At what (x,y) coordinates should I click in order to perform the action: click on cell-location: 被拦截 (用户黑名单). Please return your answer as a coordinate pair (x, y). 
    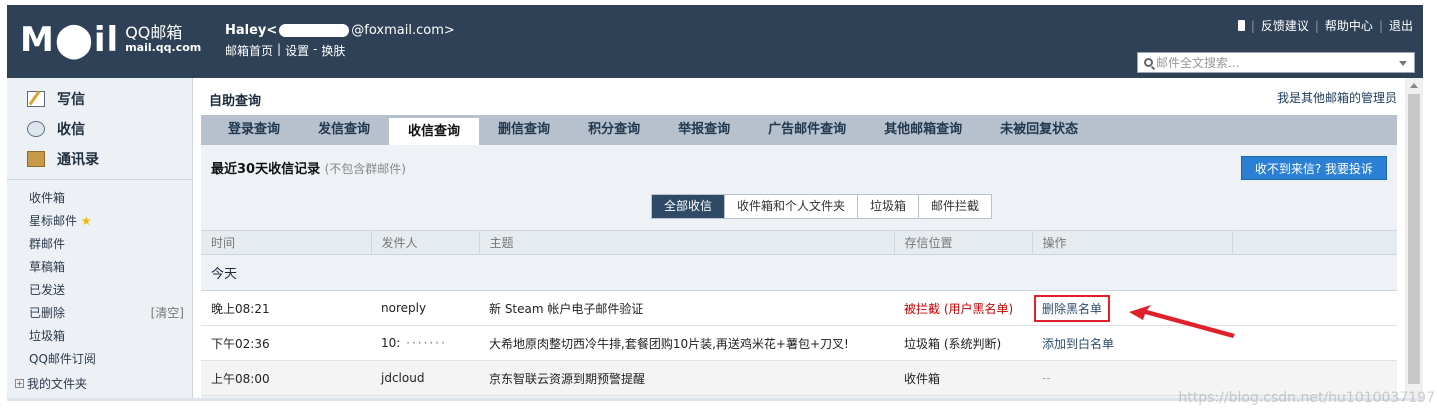
    Looking at the image, I should click on (963, 308).